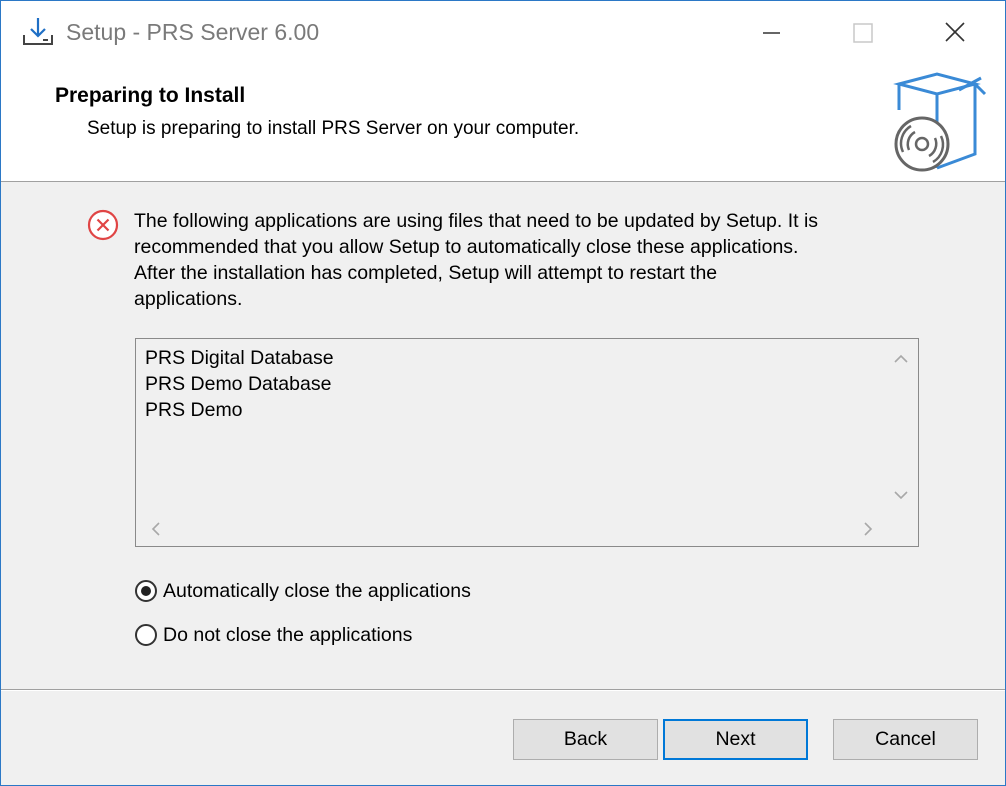  I want to click on next-button: Next, so click(735, 739).